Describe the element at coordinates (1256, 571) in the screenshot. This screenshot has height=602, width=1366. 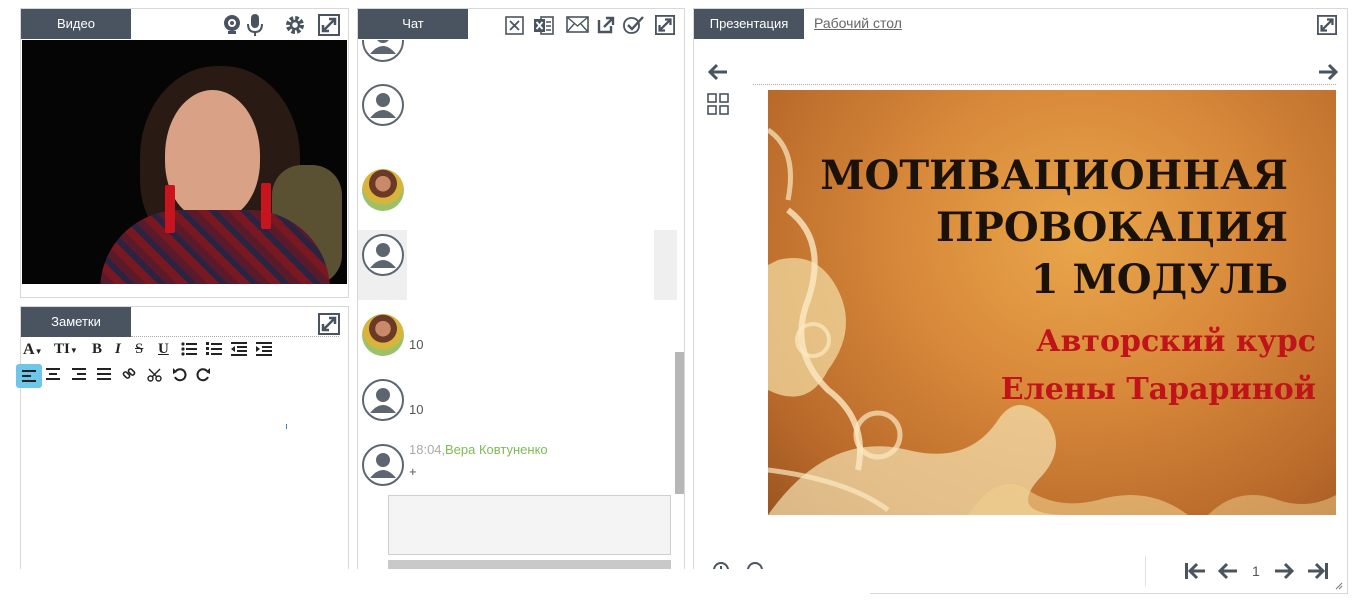
I see `page-number: 1` at that location.